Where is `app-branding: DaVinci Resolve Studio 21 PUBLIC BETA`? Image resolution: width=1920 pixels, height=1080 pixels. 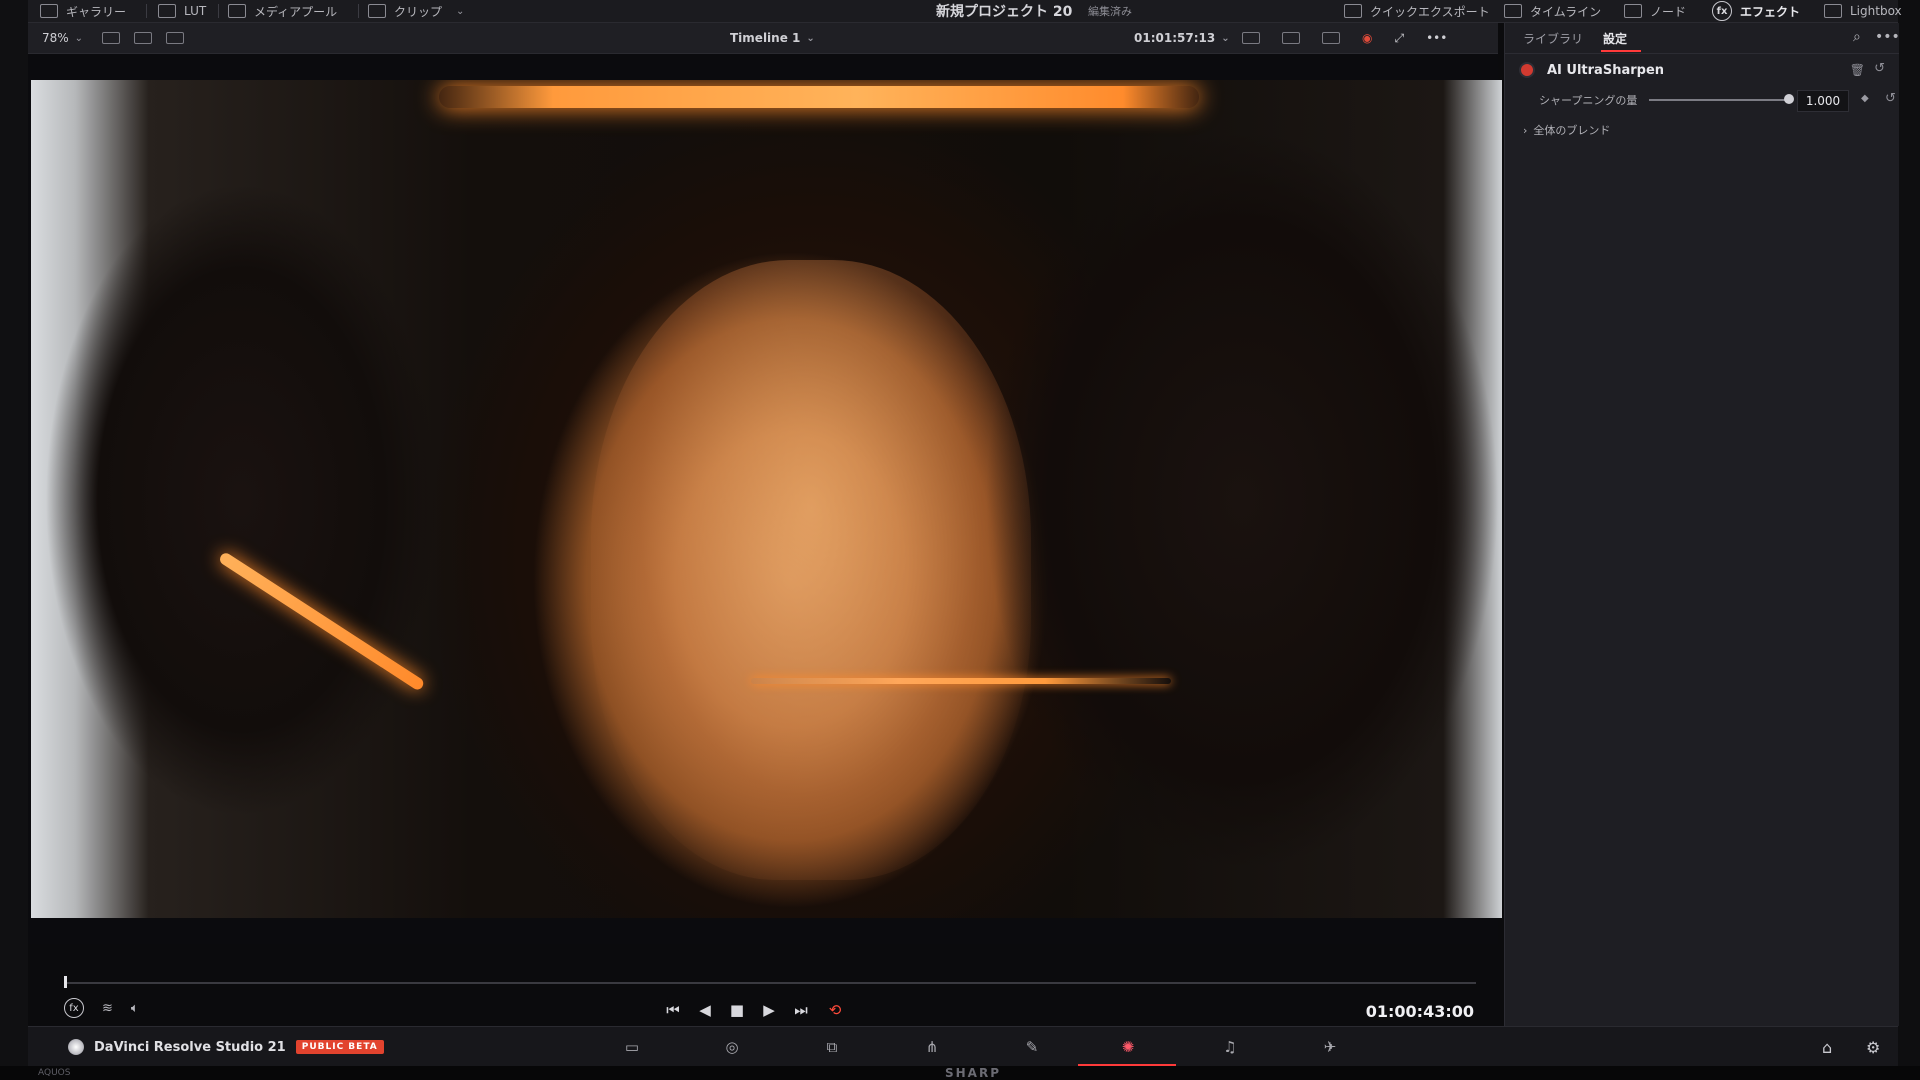
app-branding: DaVinci Resolve Studio 21 PUBLIC BETA is located at coordinates (226, 1047).